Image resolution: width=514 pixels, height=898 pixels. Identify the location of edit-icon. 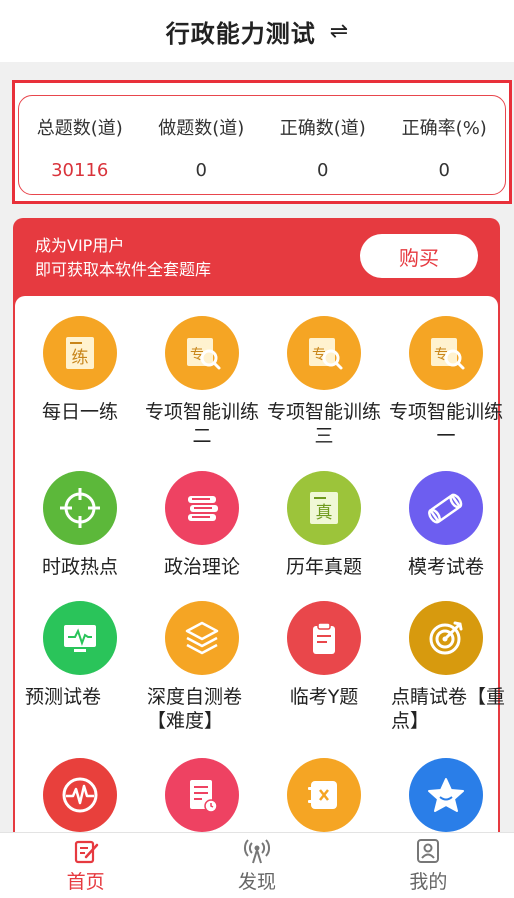
(86, 851).